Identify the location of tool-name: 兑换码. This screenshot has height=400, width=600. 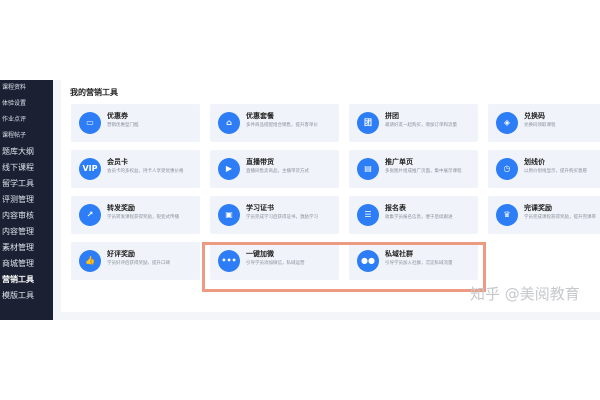
(534, 116).